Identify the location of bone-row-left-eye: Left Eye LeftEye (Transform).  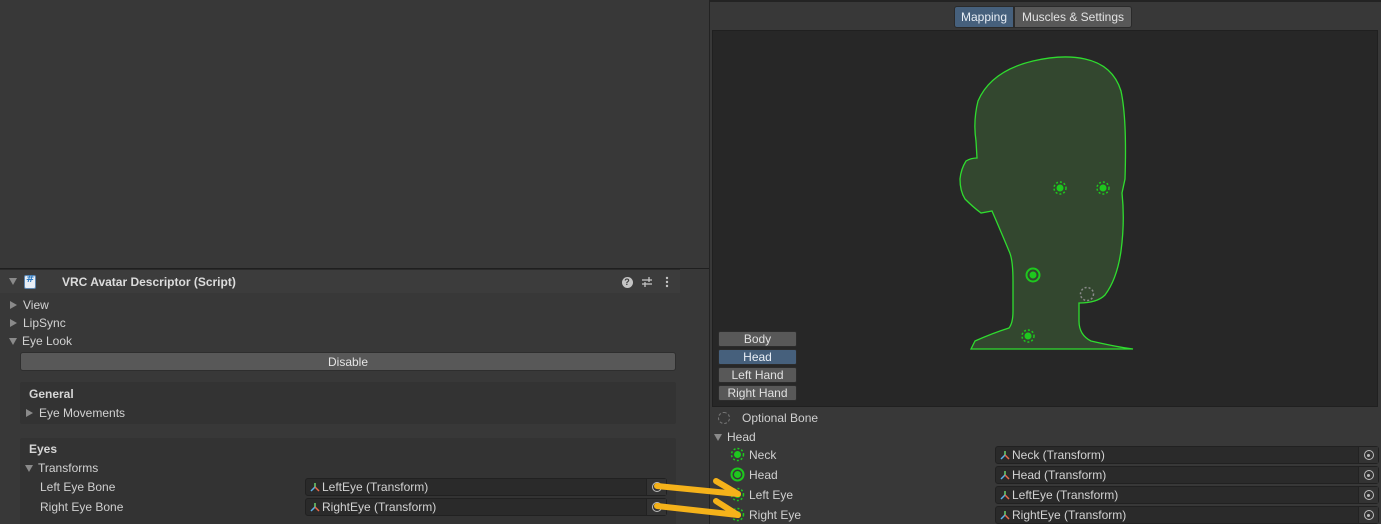
(1045, 495).